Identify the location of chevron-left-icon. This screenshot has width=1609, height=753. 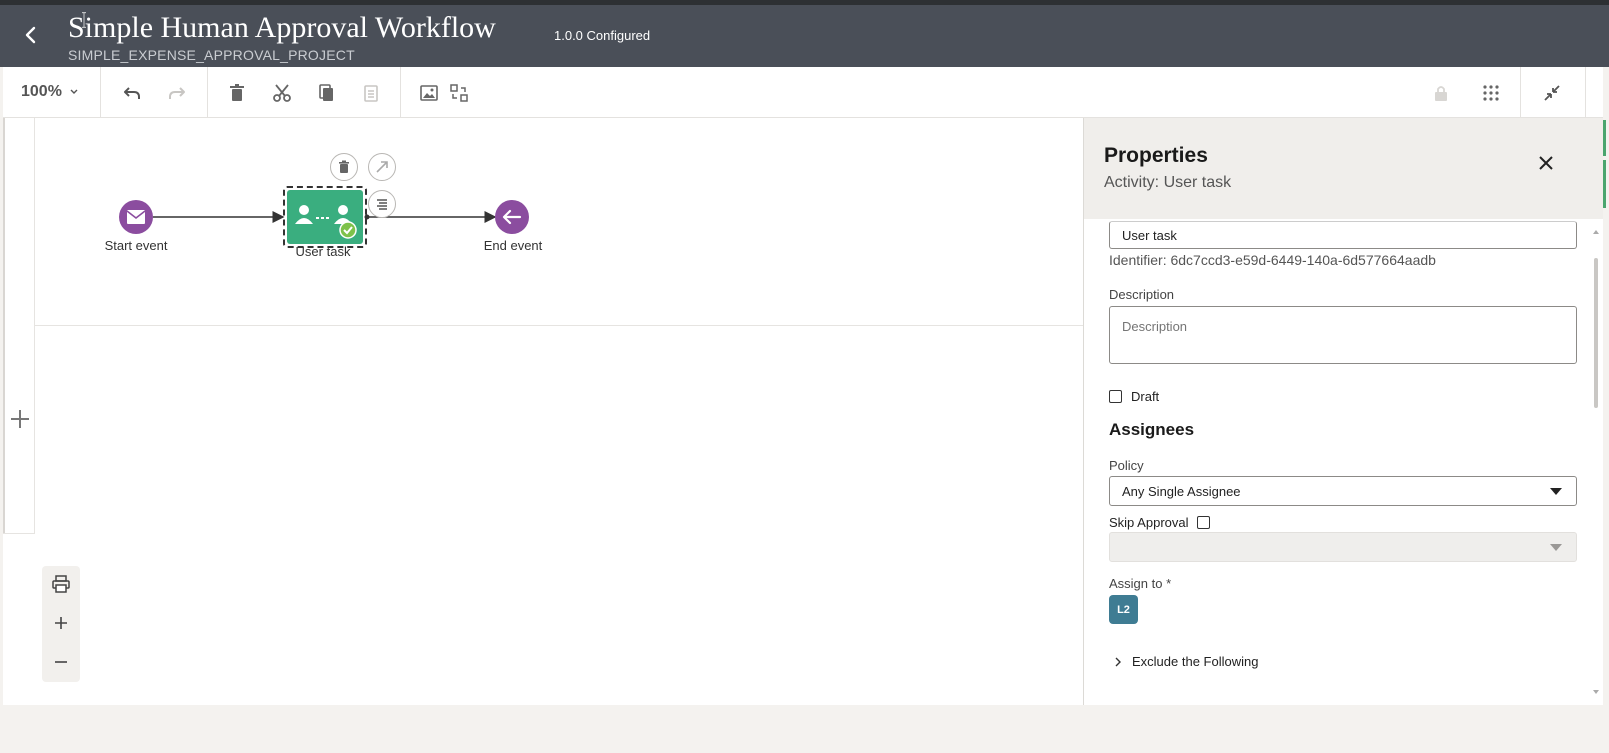
(30, 35).